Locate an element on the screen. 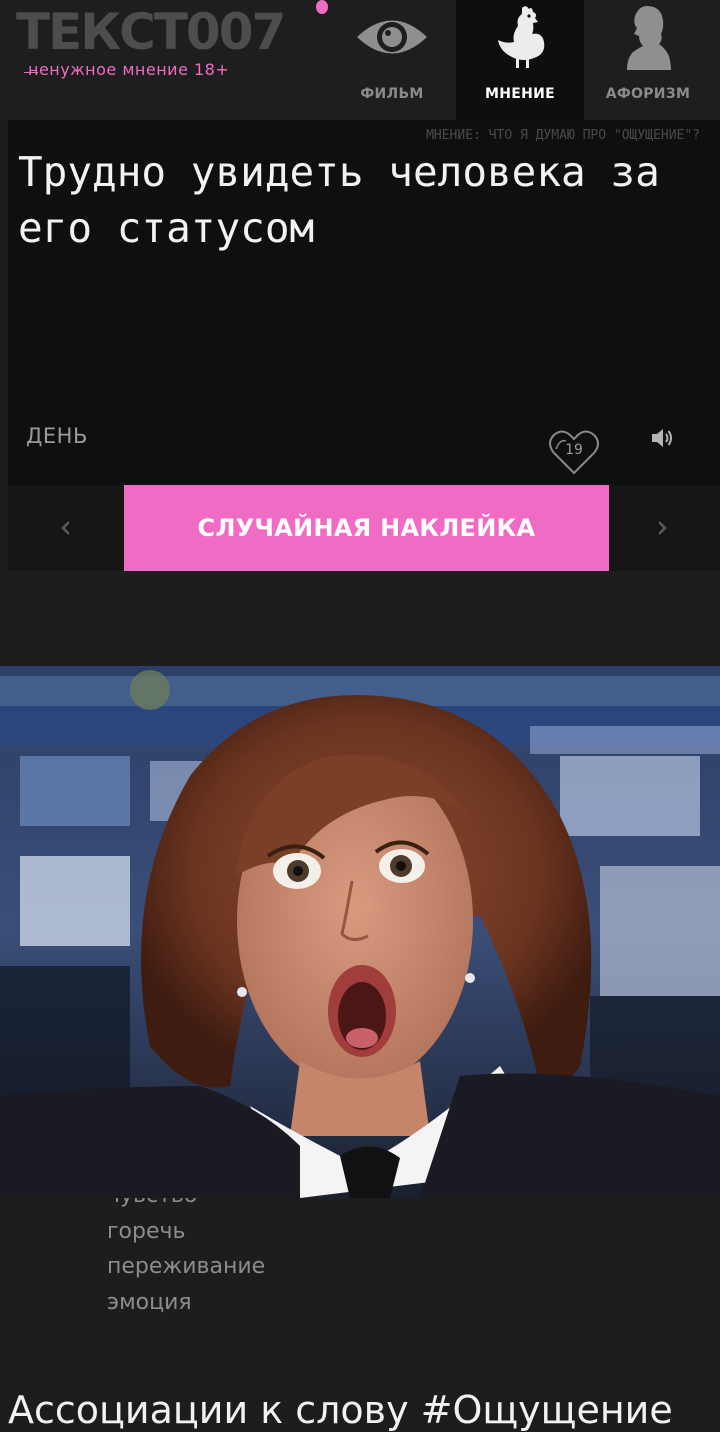 The height and width of the screenshot is (1432, 720). logo-subtitle: ненужное мнение 18+ is located at coordinates (129, 69).